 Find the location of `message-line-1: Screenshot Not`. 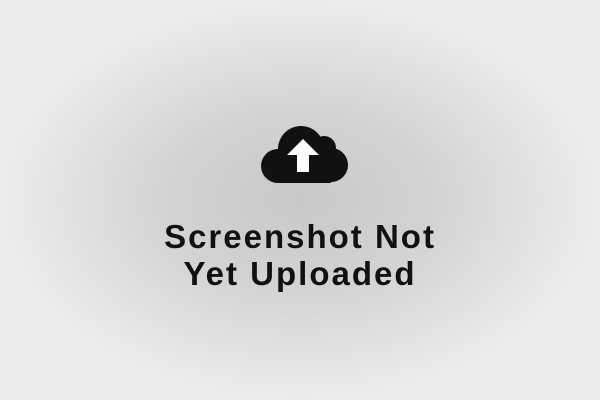

message-line-1: Screenshot Not is located at coordinates (300, 236).